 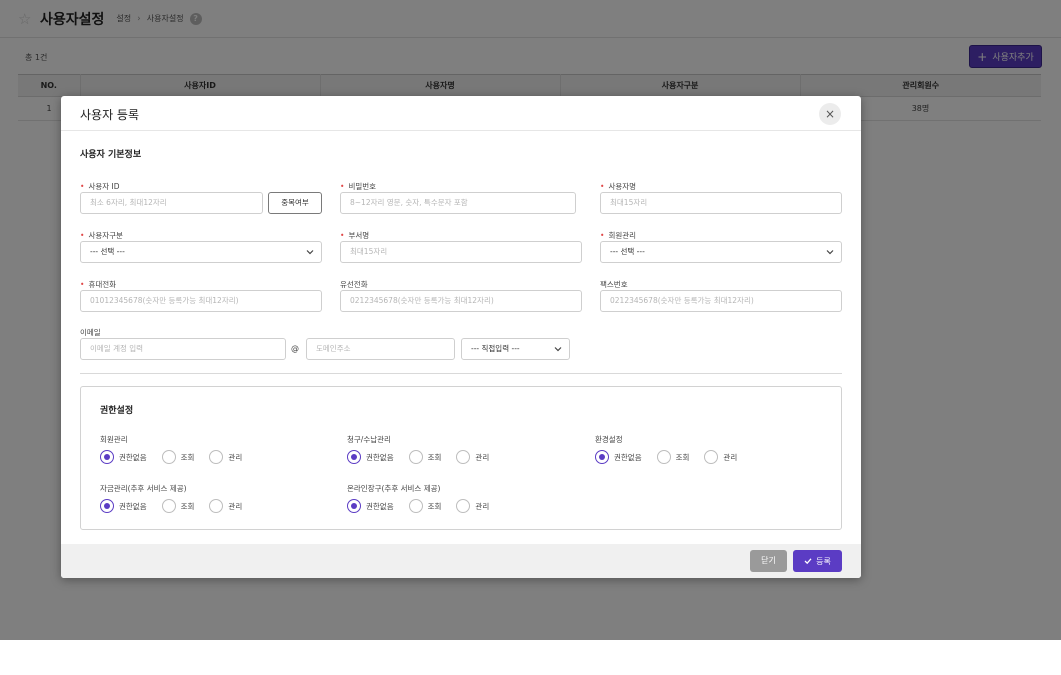 What do you see at coordinates (425, 449) in the screenshot?
I see `permission-group-billing: 청구/수납관리 권한없음 조회 관리` at bounding box center [425, 449].